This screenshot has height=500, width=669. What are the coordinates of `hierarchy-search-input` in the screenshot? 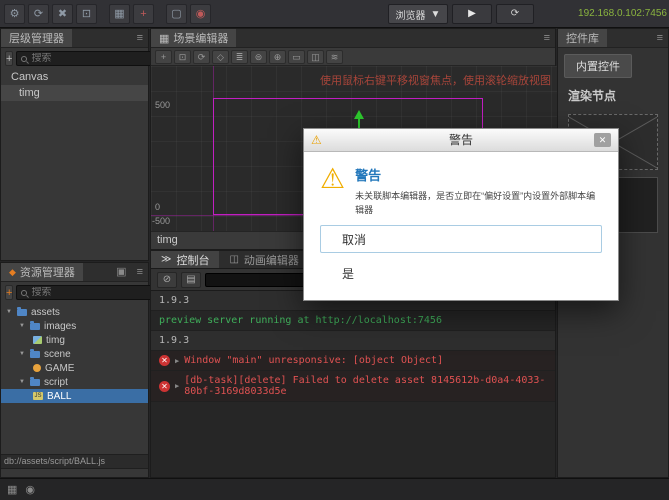 It's located at (97, 58).